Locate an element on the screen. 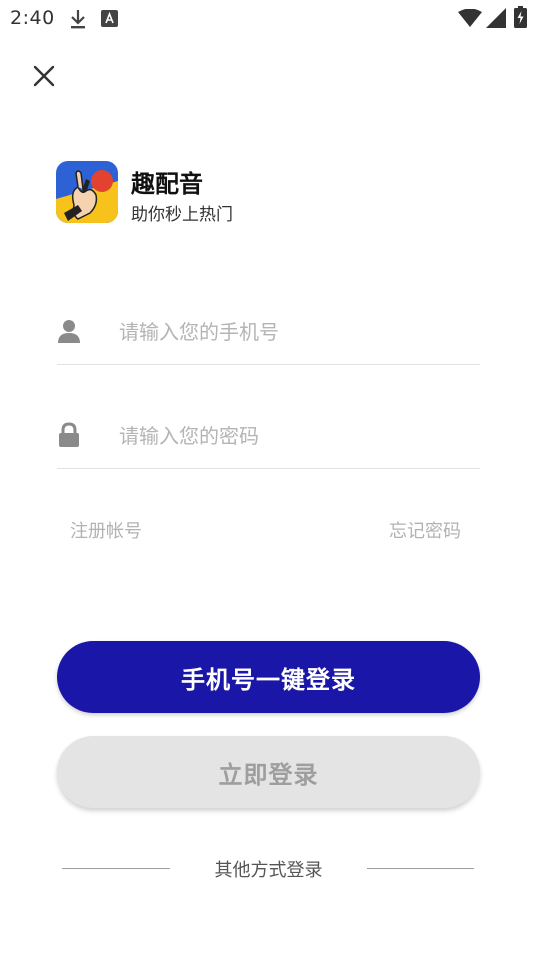 The width and height of the screenshot is (537, 956). password-input is located at coordinates (294, 436).